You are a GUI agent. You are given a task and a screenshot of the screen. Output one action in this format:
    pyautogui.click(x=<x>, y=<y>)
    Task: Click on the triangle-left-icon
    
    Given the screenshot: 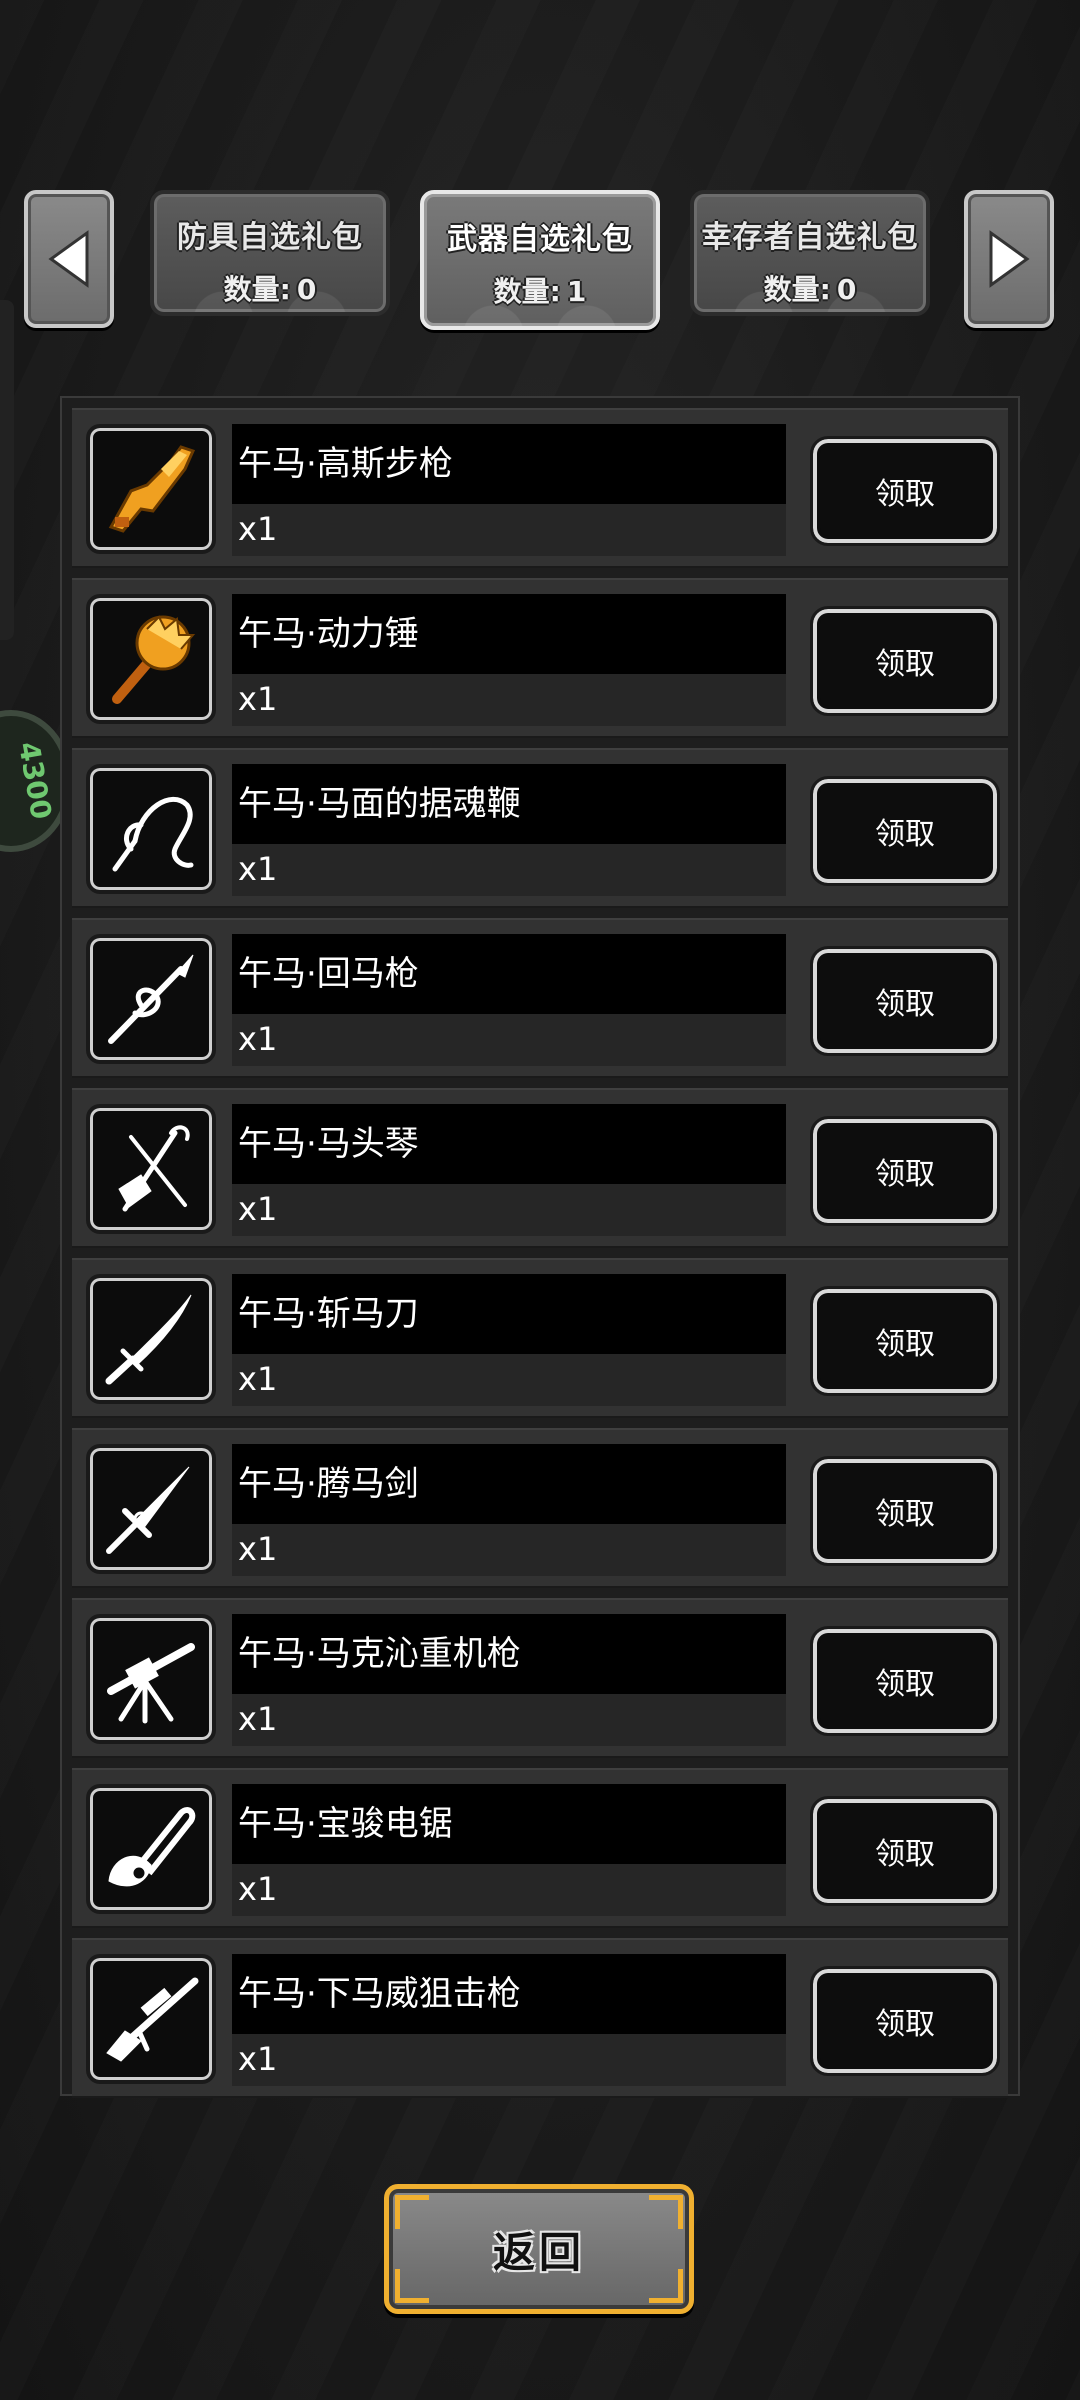 What is the action you would take?
    pyautogui.click(x=68, y=259)
    